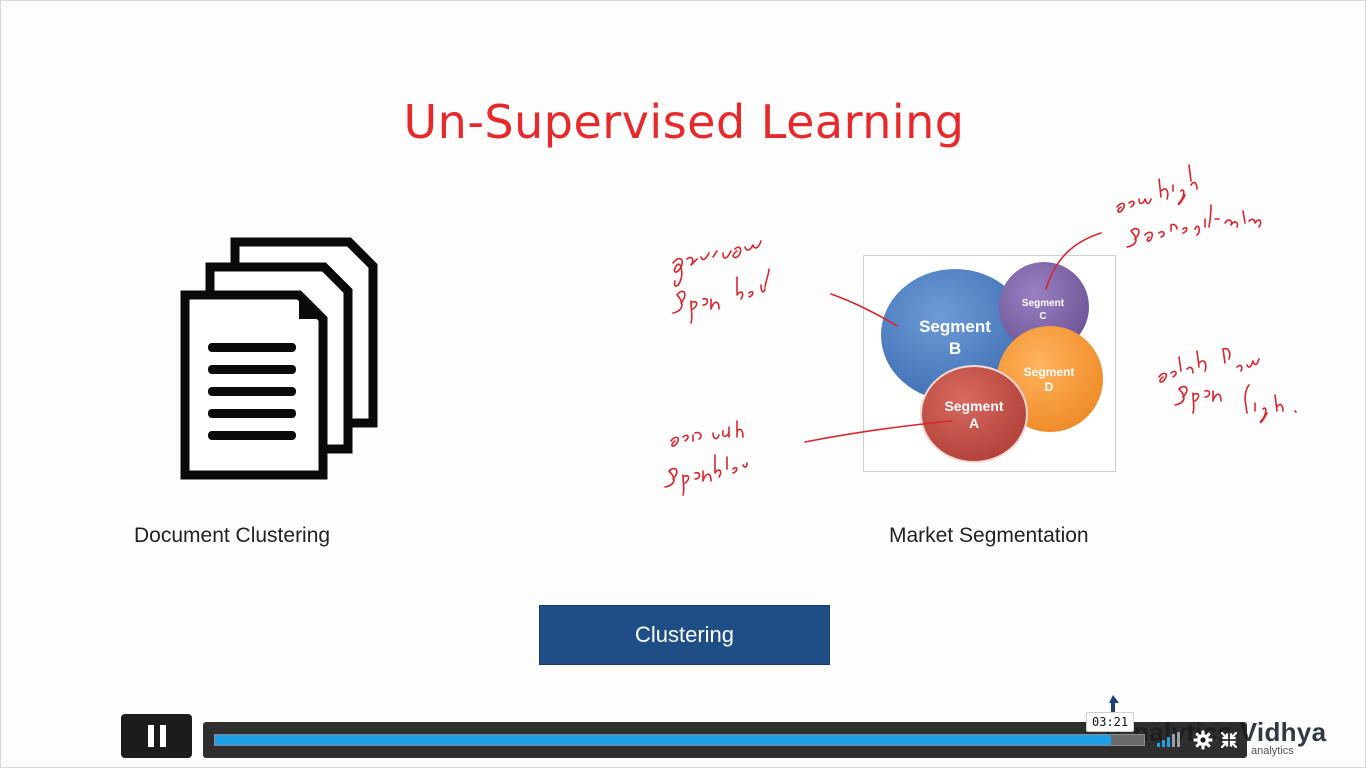  I want to click on segment-c-label: Segment, so click(1043, 303).